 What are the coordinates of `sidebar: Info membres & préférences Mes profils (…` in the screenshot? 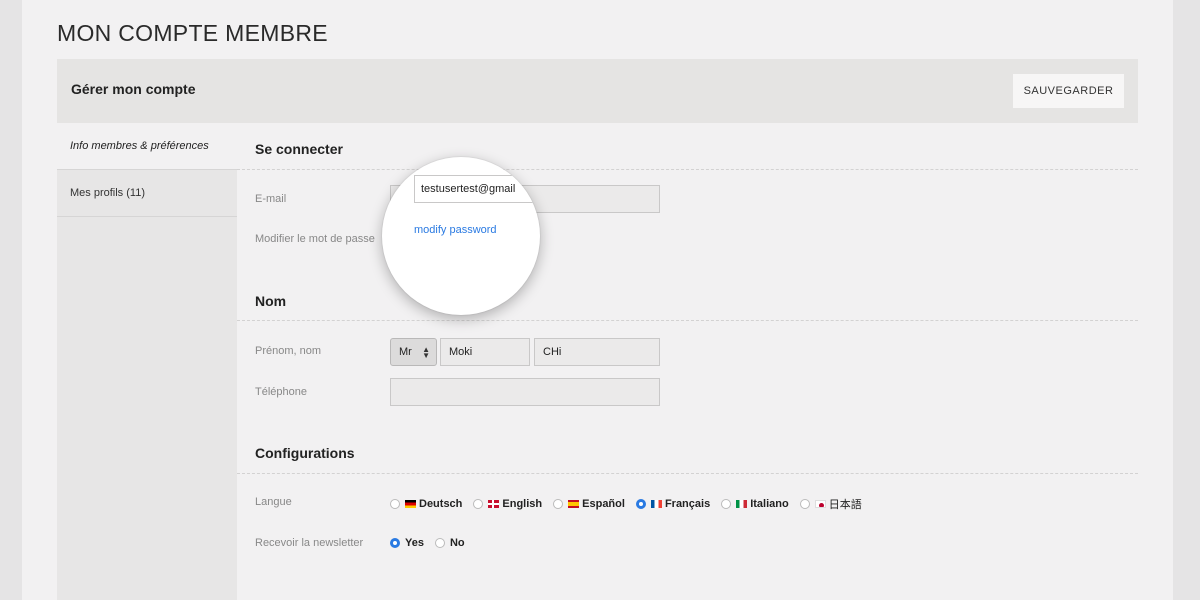 It's located at (147, 361).